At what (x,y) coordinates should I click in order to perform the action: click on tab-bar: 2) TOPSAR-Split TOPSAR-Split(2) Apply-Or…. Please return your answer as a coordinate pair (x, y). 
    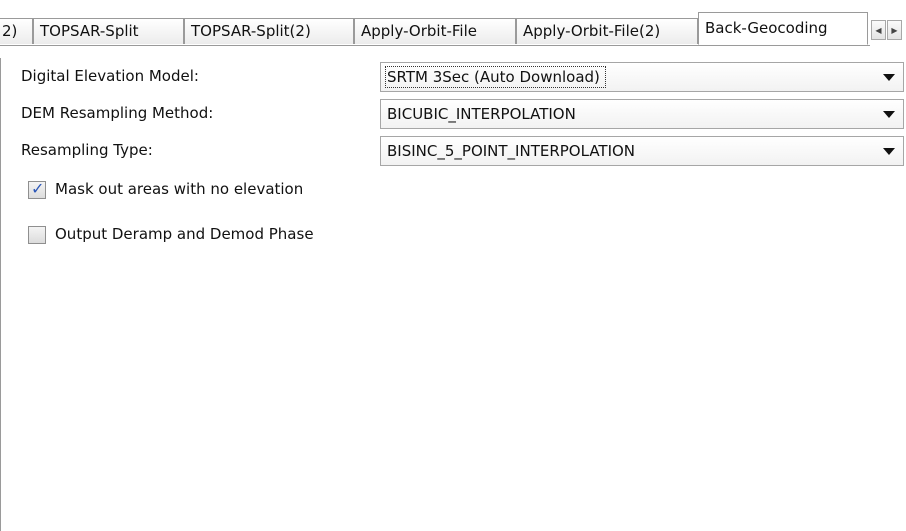
    Looking at the image, I should click on (453, 29).